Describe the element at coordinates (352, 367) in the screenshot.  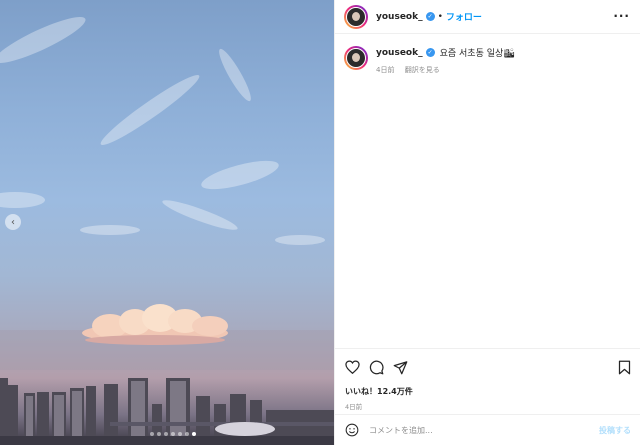
I see `heart-icon` at that location.